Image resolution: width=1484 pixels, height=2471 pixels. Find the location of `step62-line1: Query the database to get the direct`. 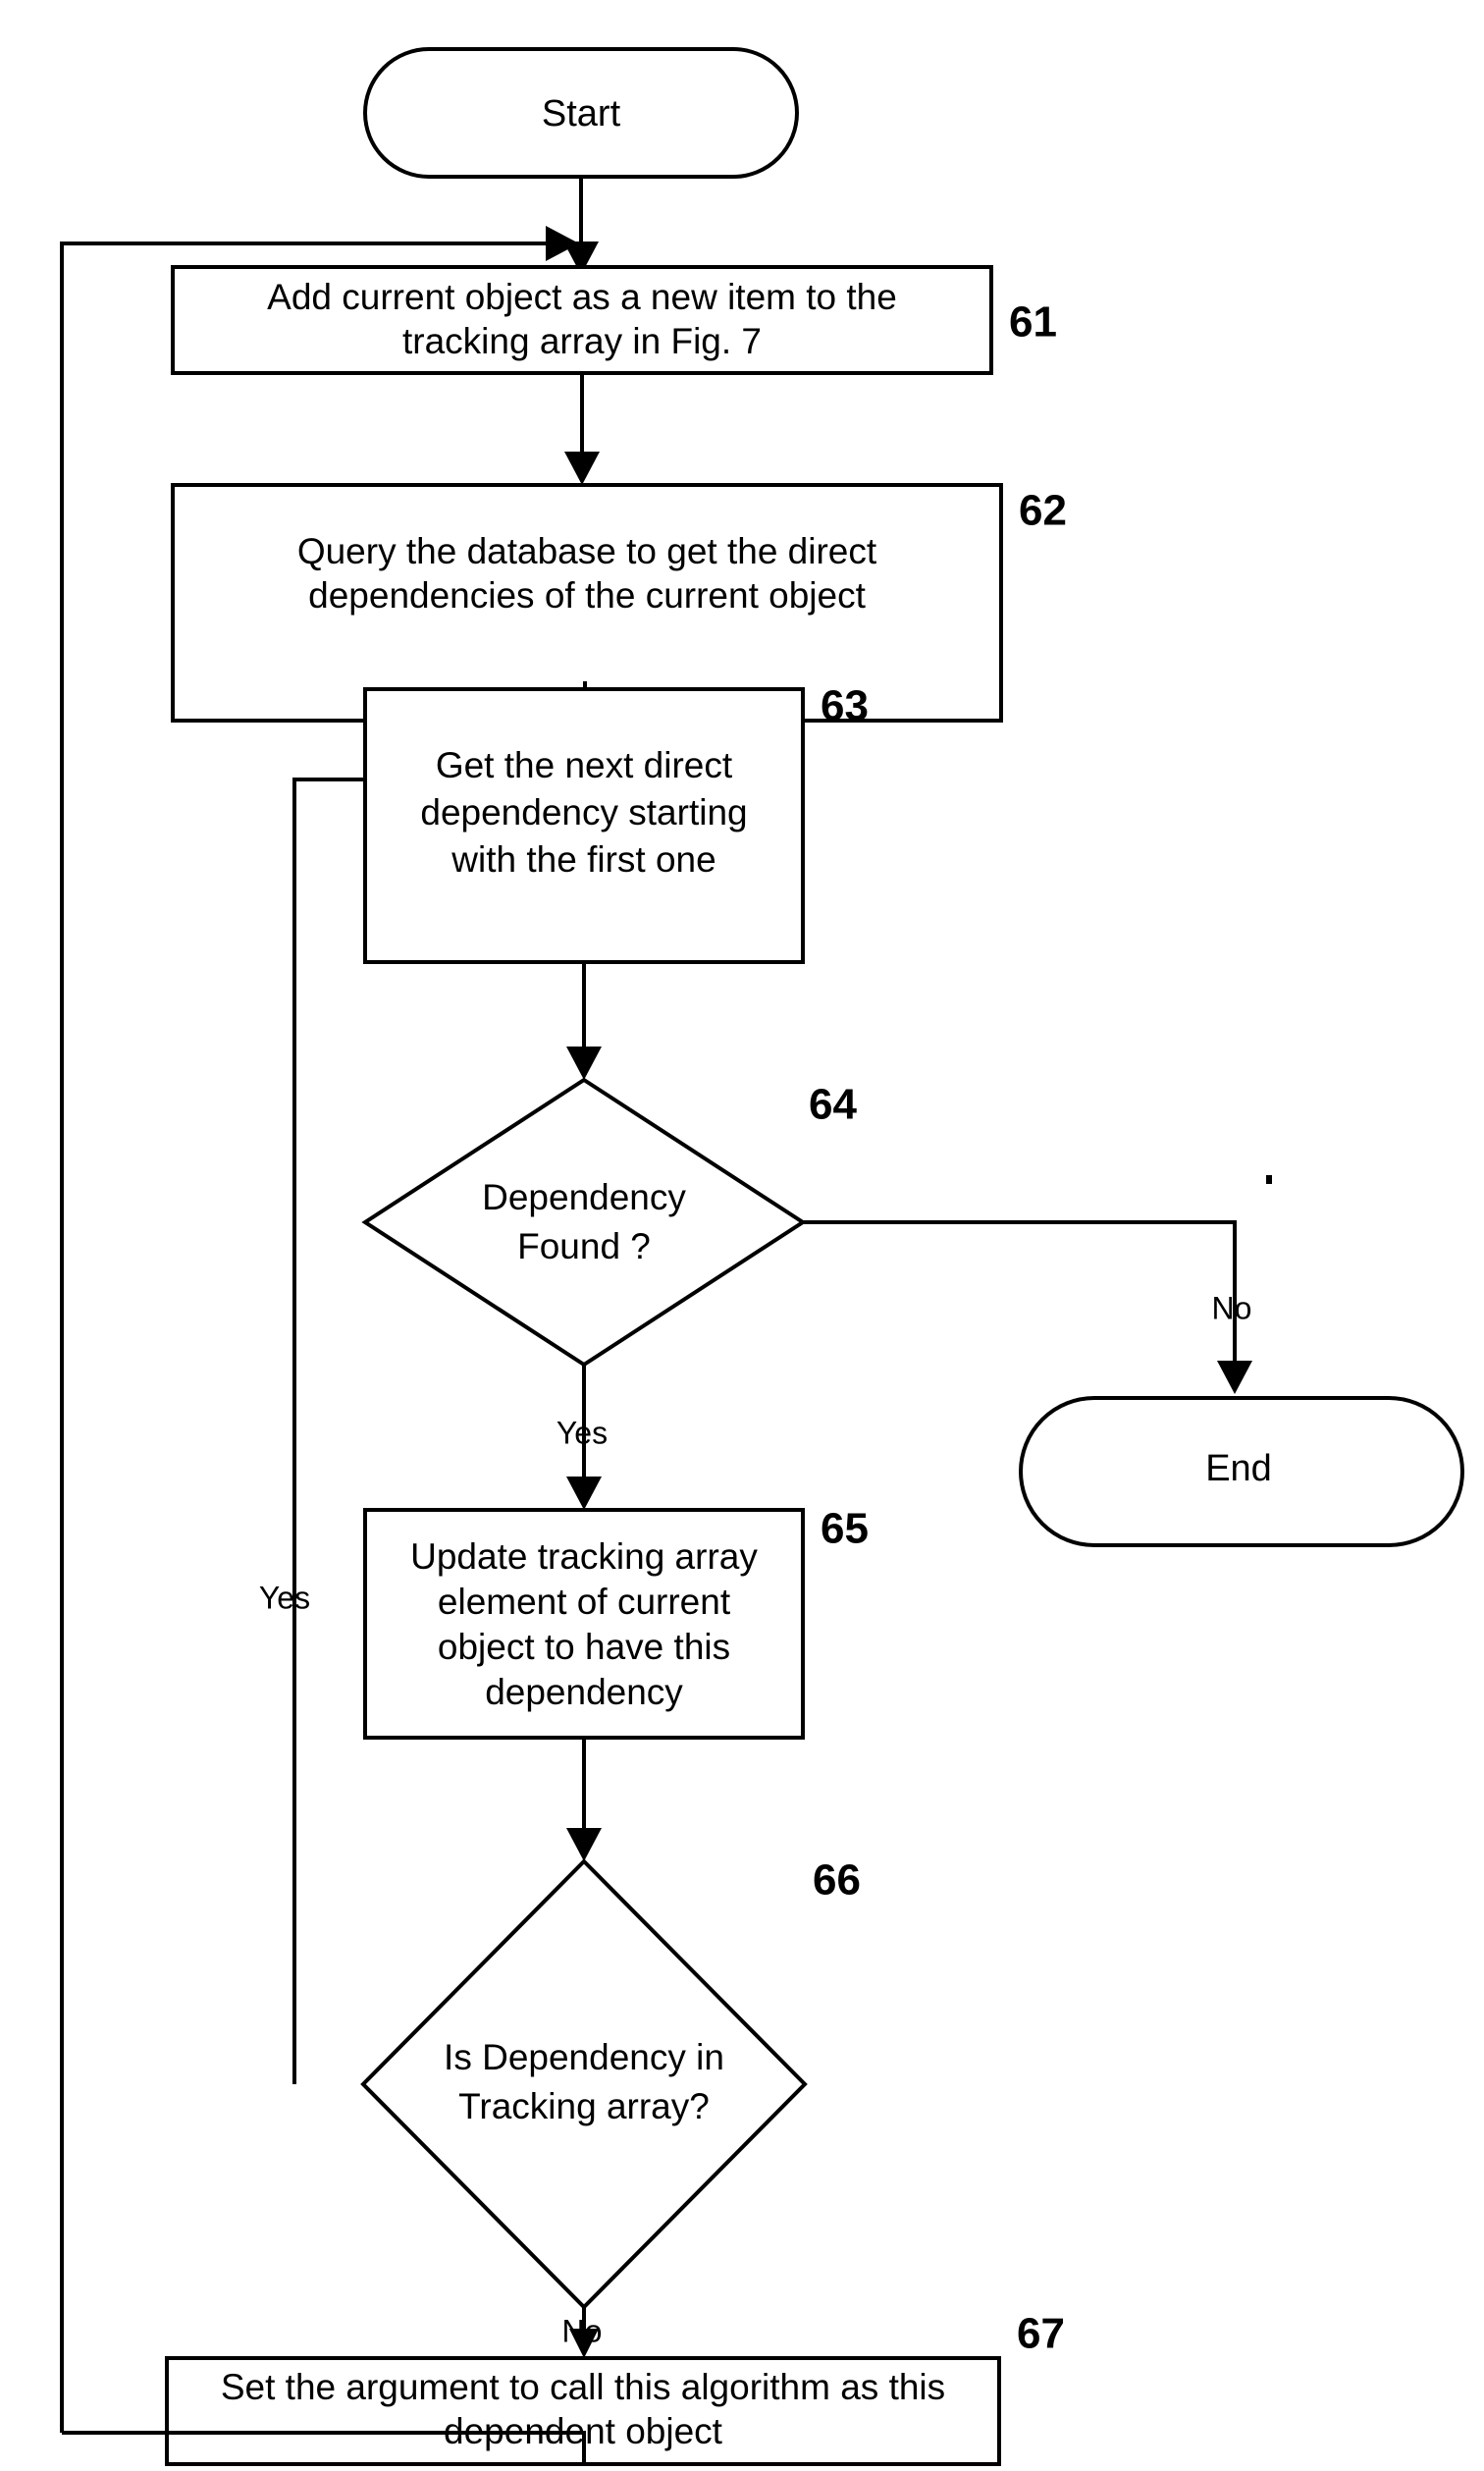

step62-line1: Query the database to get the direct is located at coordinates (587, 551).